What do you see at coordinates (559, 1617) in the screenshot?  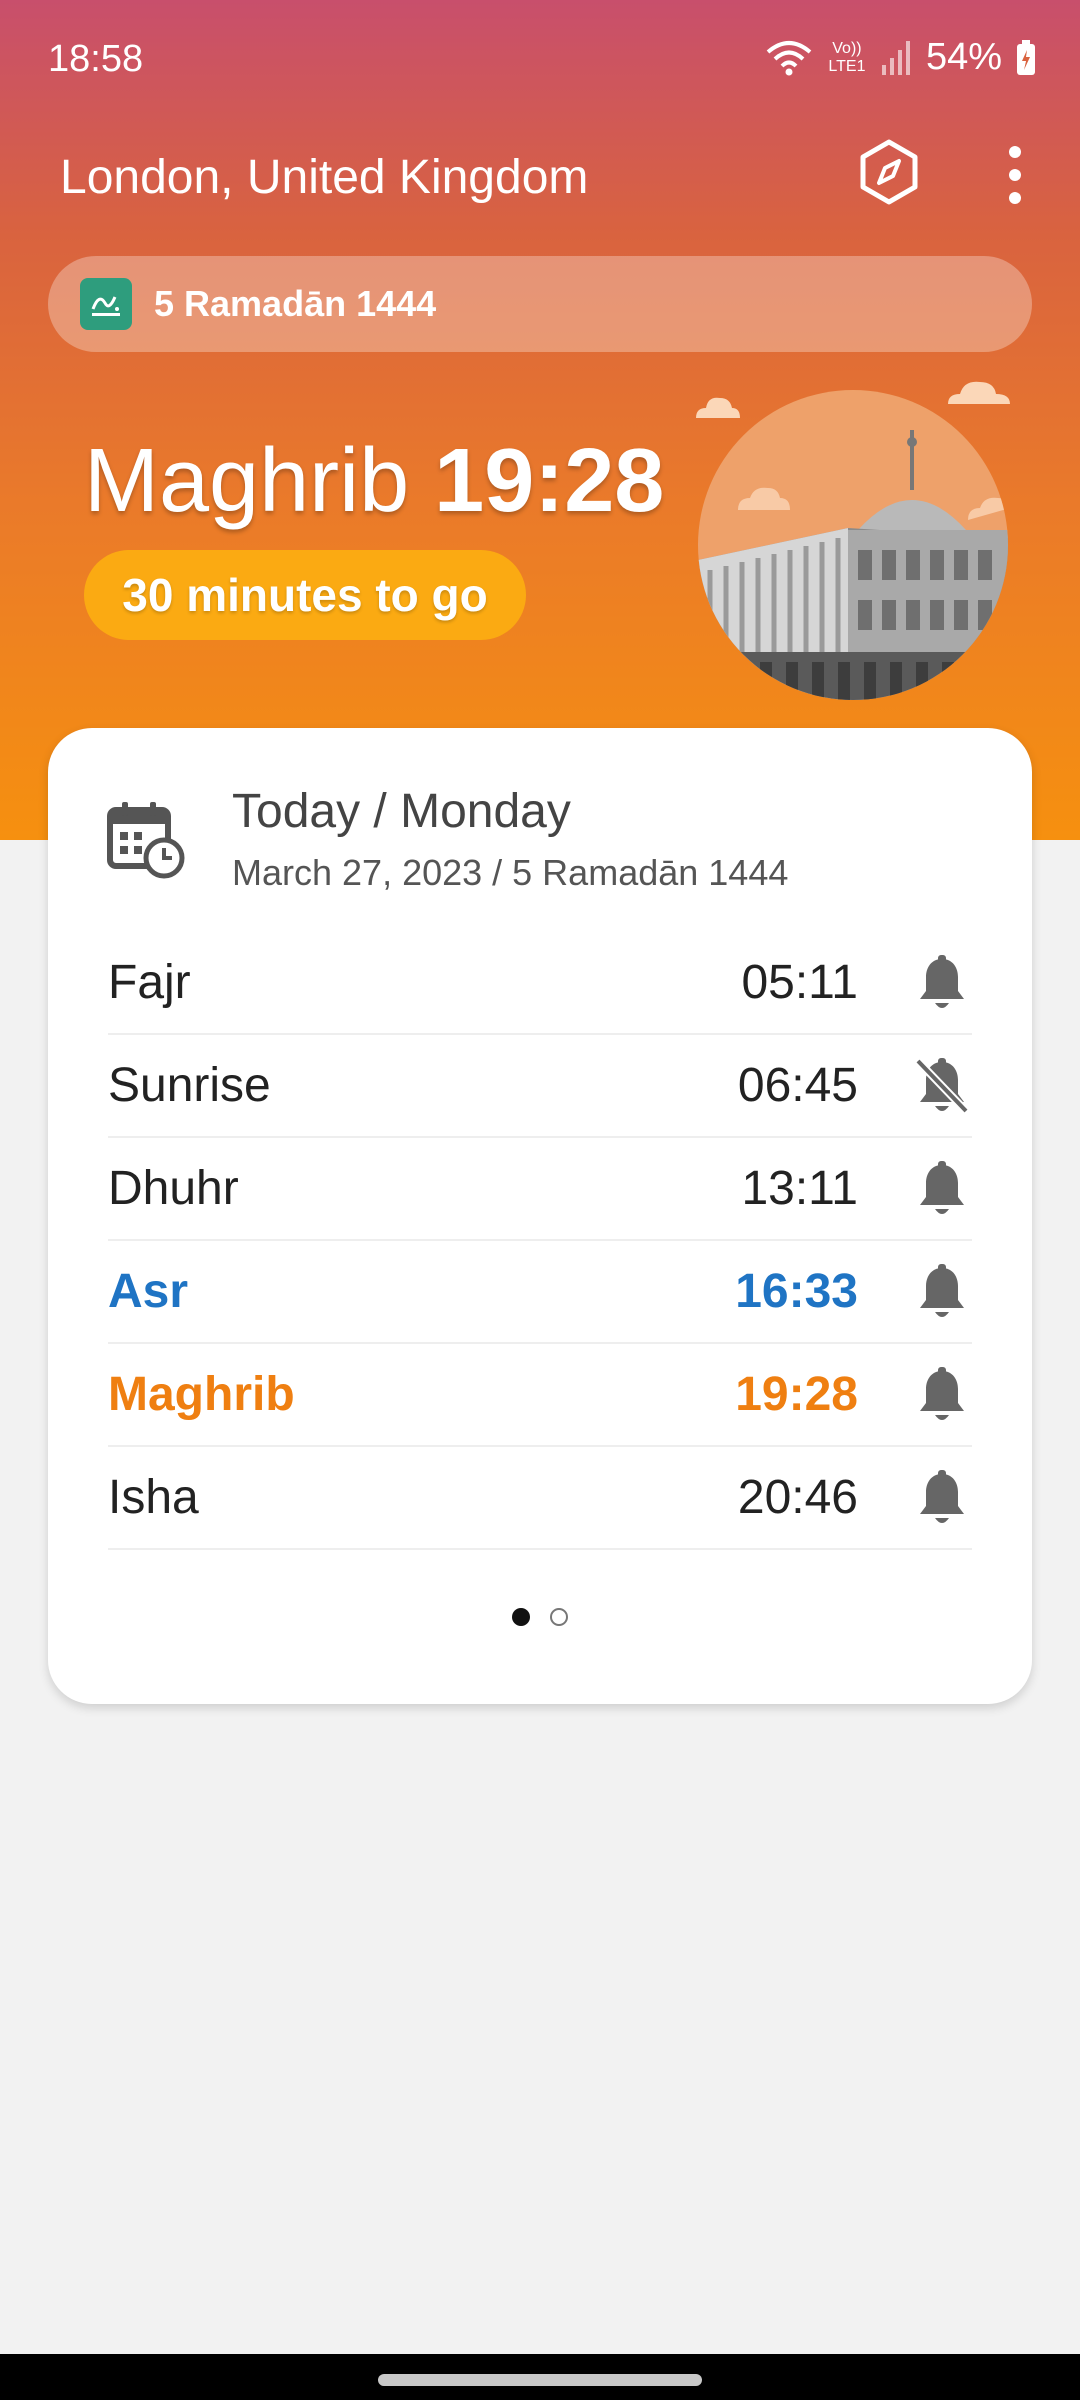 I see `page-dot` at bounding box center [559, 1617].